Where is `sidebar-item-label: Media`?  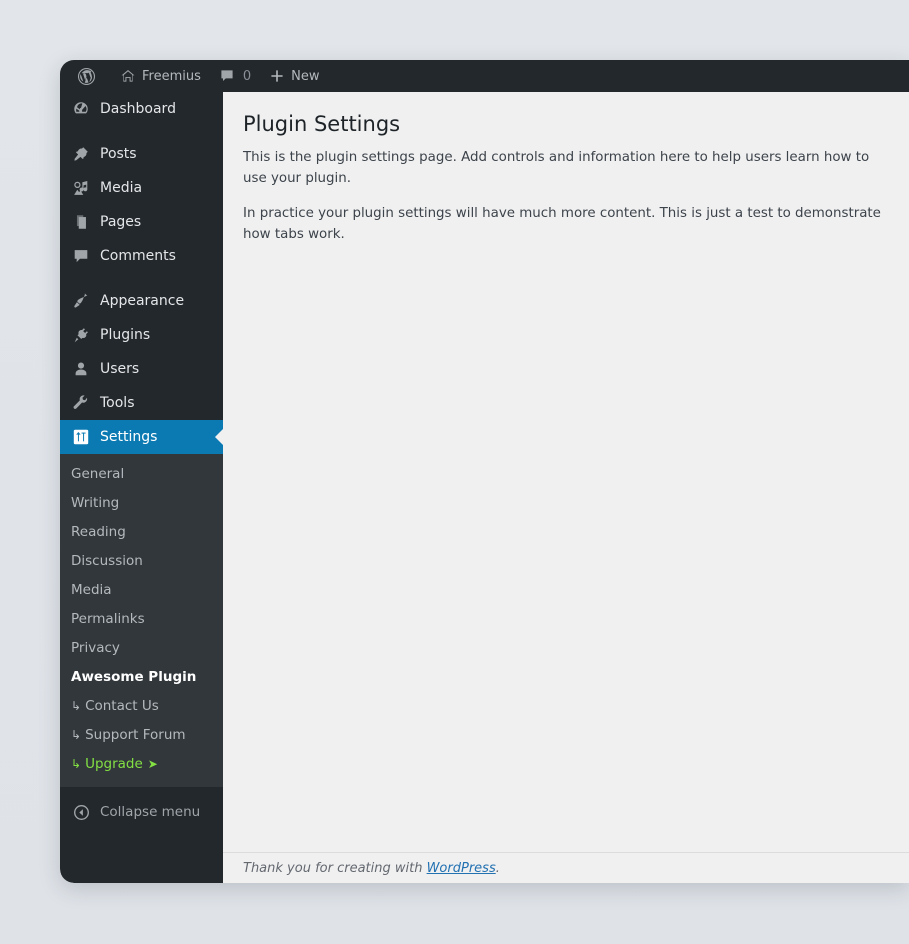 sidebar-item-label: Media is located at coordinates (121, 188).